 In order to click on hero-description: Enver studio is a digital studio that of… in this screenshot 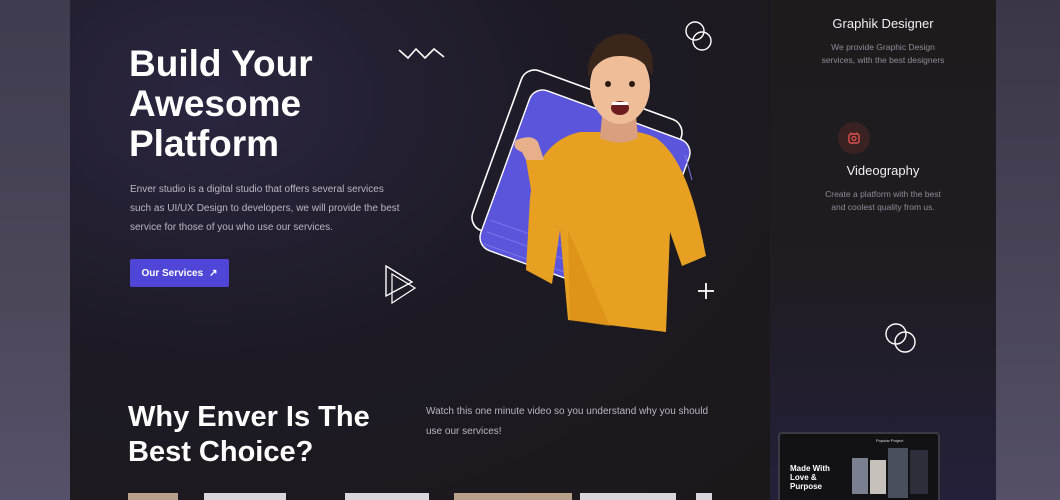, I will do `click(265, 208)`.